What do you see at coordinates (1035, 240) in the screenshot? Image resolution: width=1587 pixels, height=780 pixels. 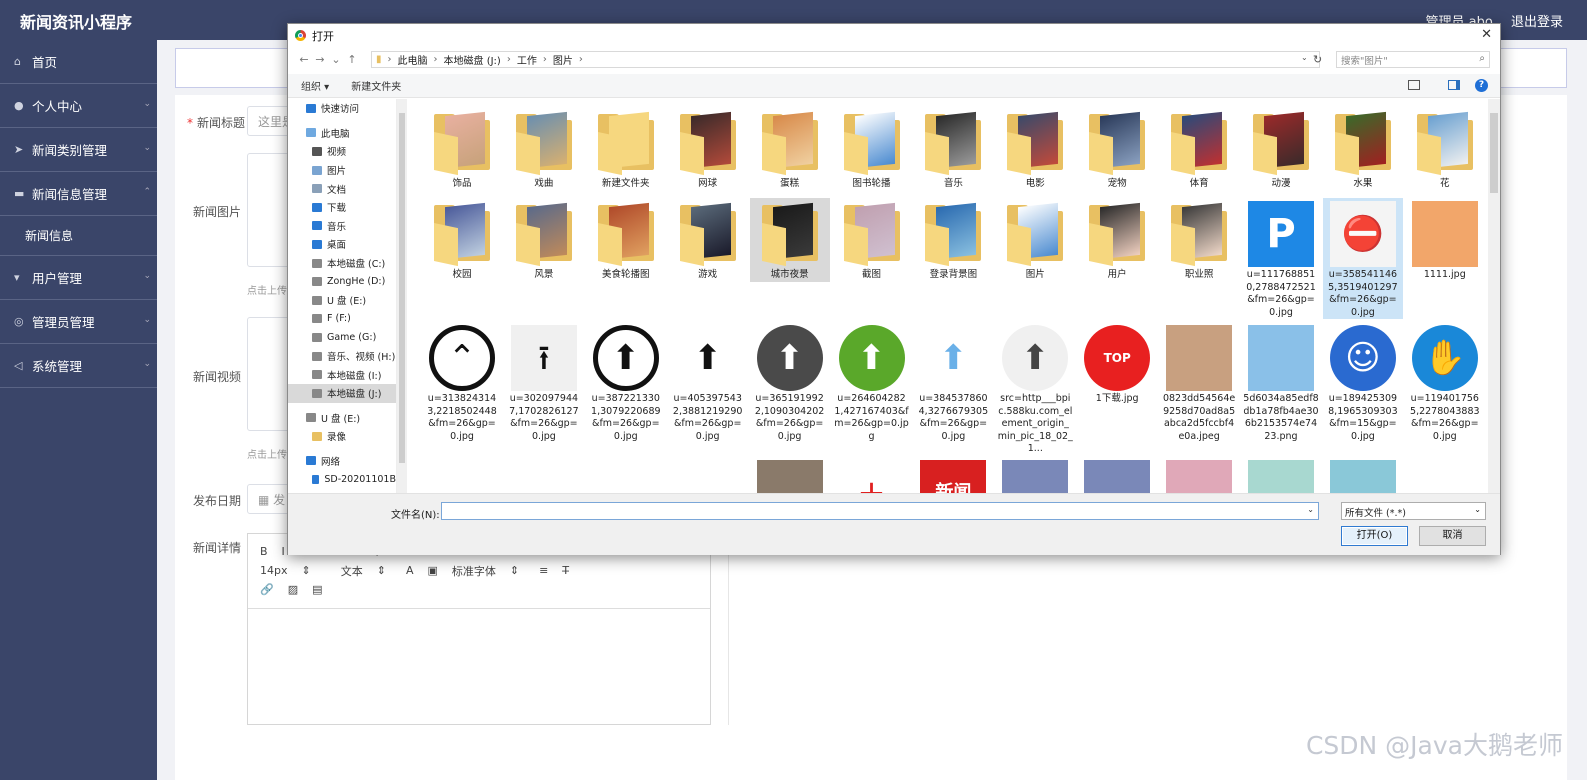 I see `folder-item: 图片` at bounding box center [1035, 240].